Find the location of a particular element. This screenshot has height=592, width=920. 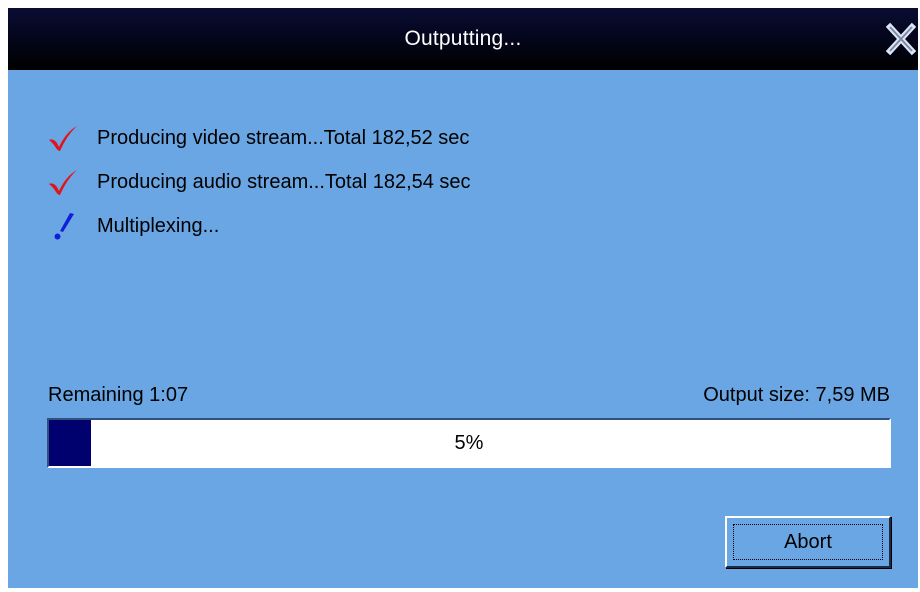

exclamation-icon is located at coordinates (63, 226).